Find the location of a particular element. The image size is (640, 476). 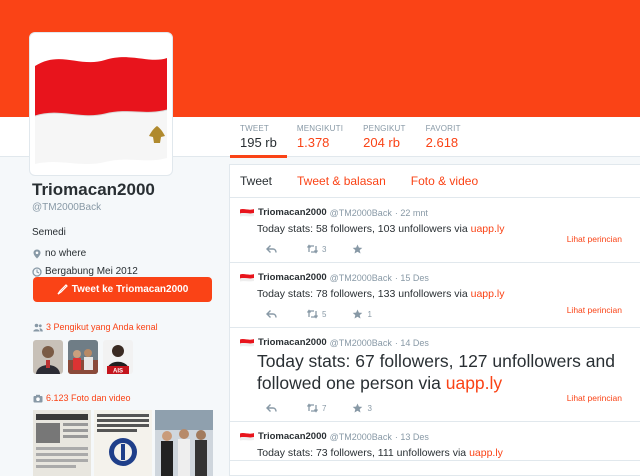

svg-text: AIS is located at coordinates (118, 372).